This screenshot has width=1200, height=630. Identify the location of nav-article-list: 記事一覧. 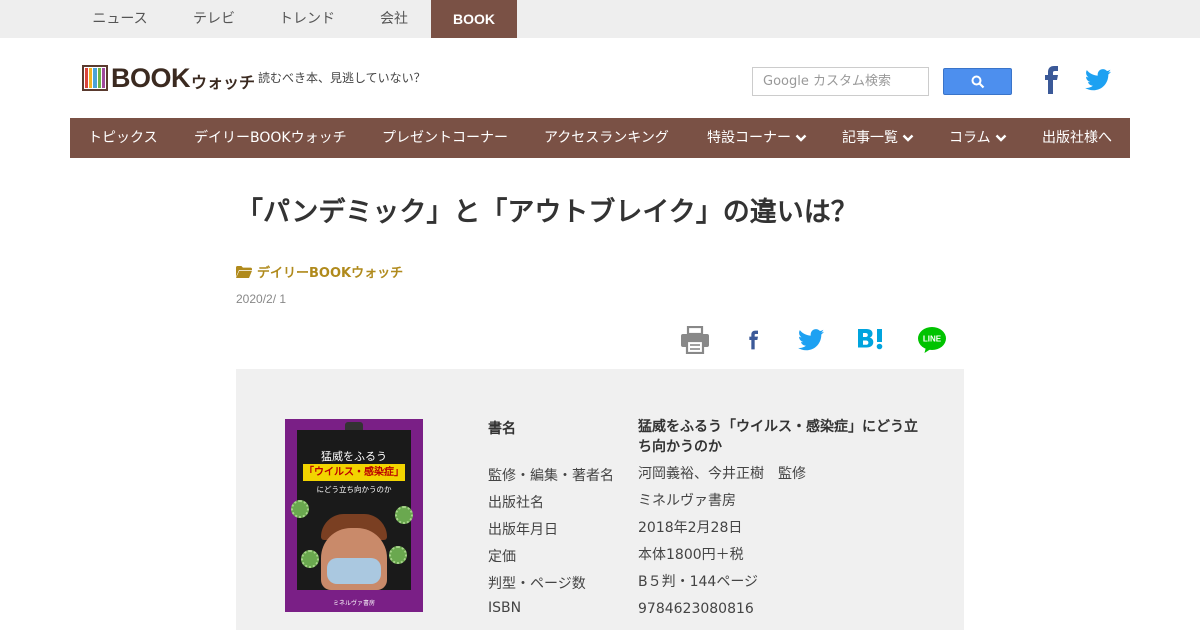
(878, 138).